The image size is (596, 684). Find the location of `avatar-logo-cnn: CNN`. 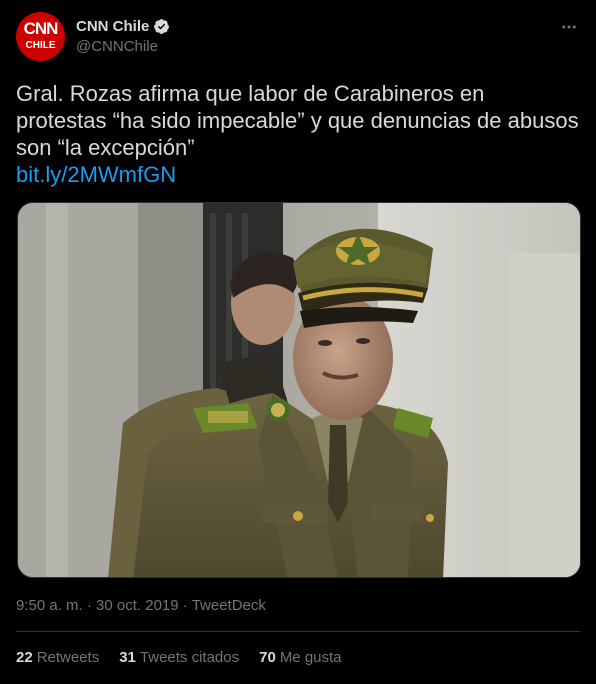

avatar-logo-cnn: CNN is located at coordinates (41, 28).